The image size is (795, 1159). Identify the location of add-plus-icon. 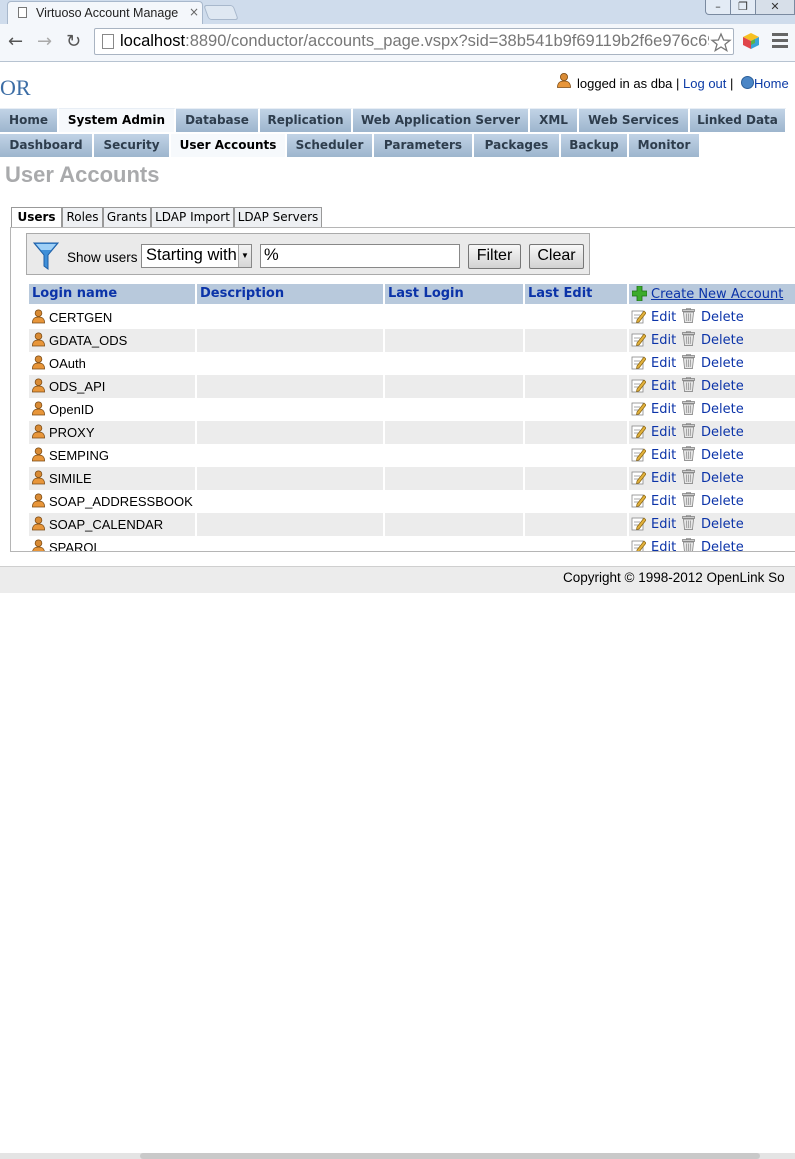
(639, 293).